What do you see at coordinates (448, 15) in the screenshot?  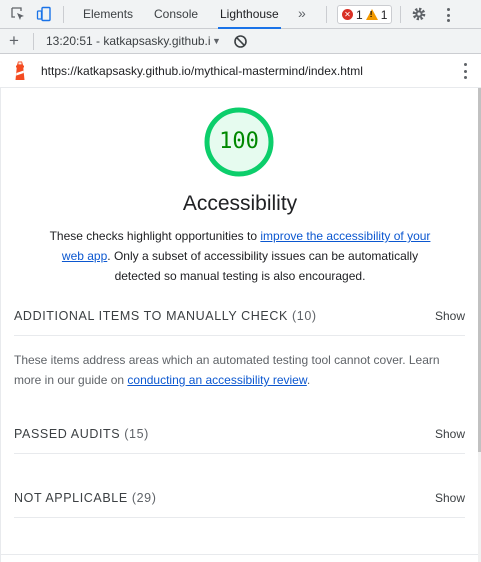 I see `kebab-menu-icon` at bounding box center [448, 15].